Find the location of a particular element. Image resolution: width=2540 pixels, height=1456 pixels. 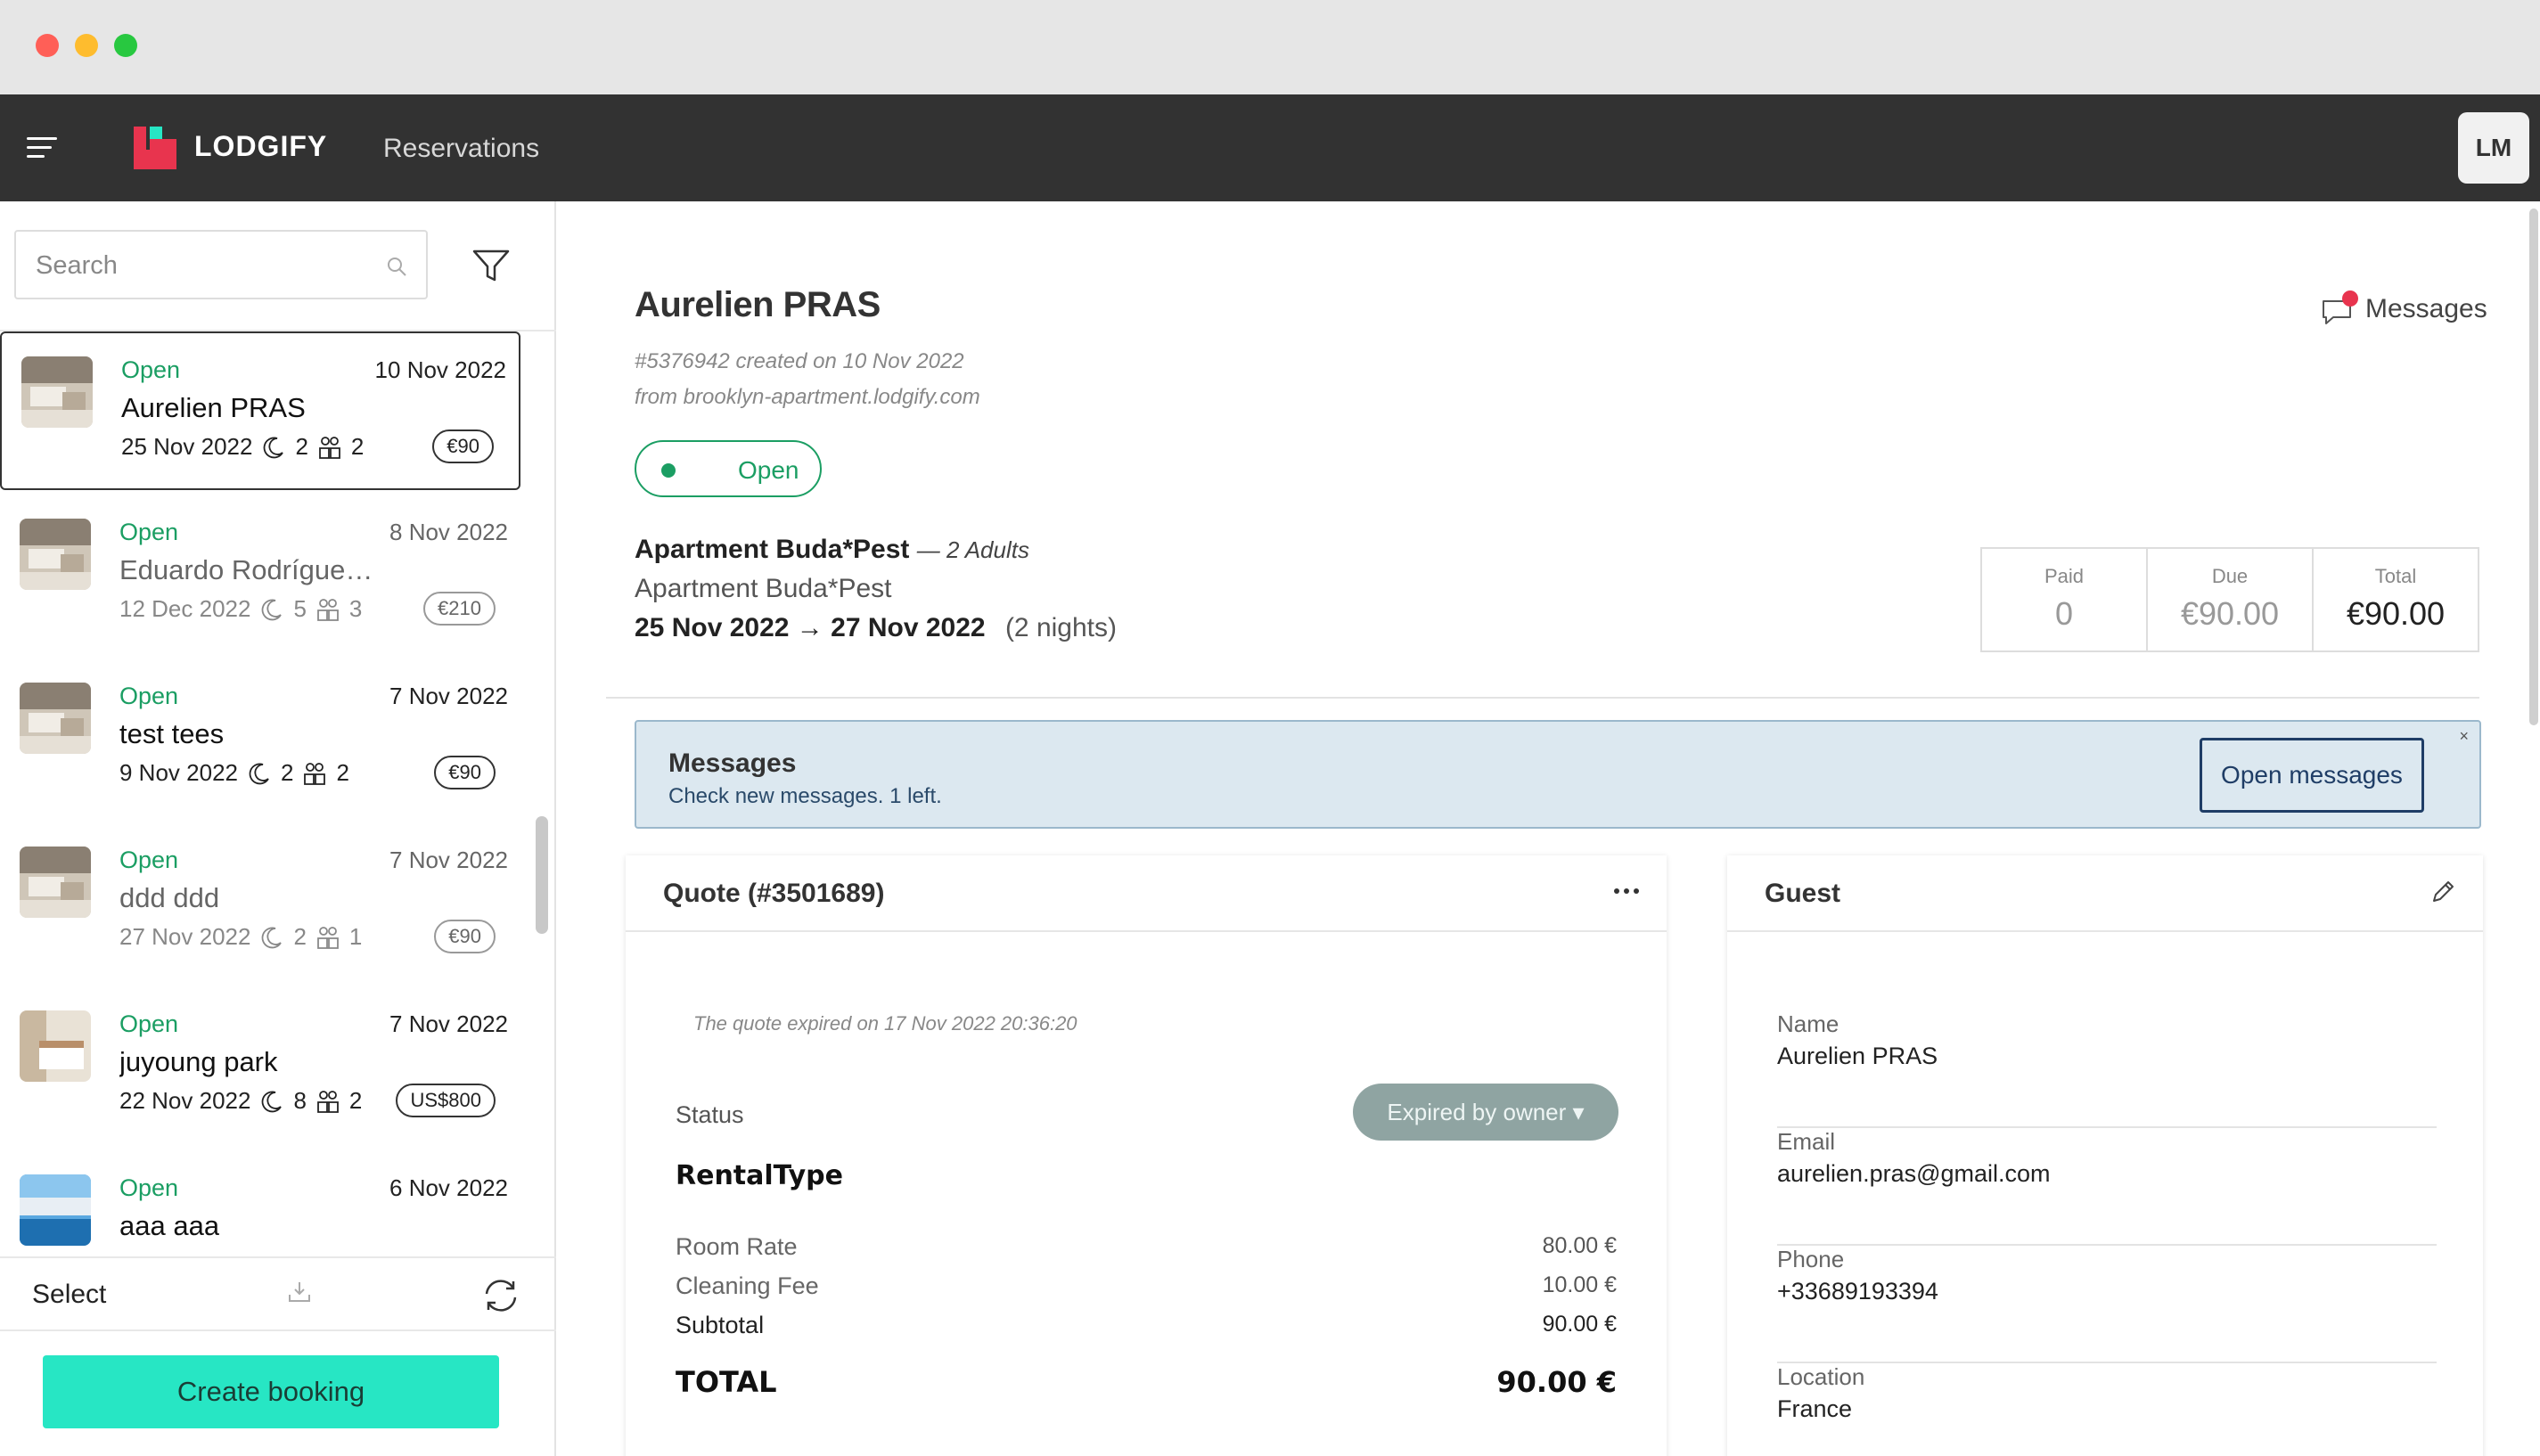

page-title: Reservations is located at coordinates (461, 148).